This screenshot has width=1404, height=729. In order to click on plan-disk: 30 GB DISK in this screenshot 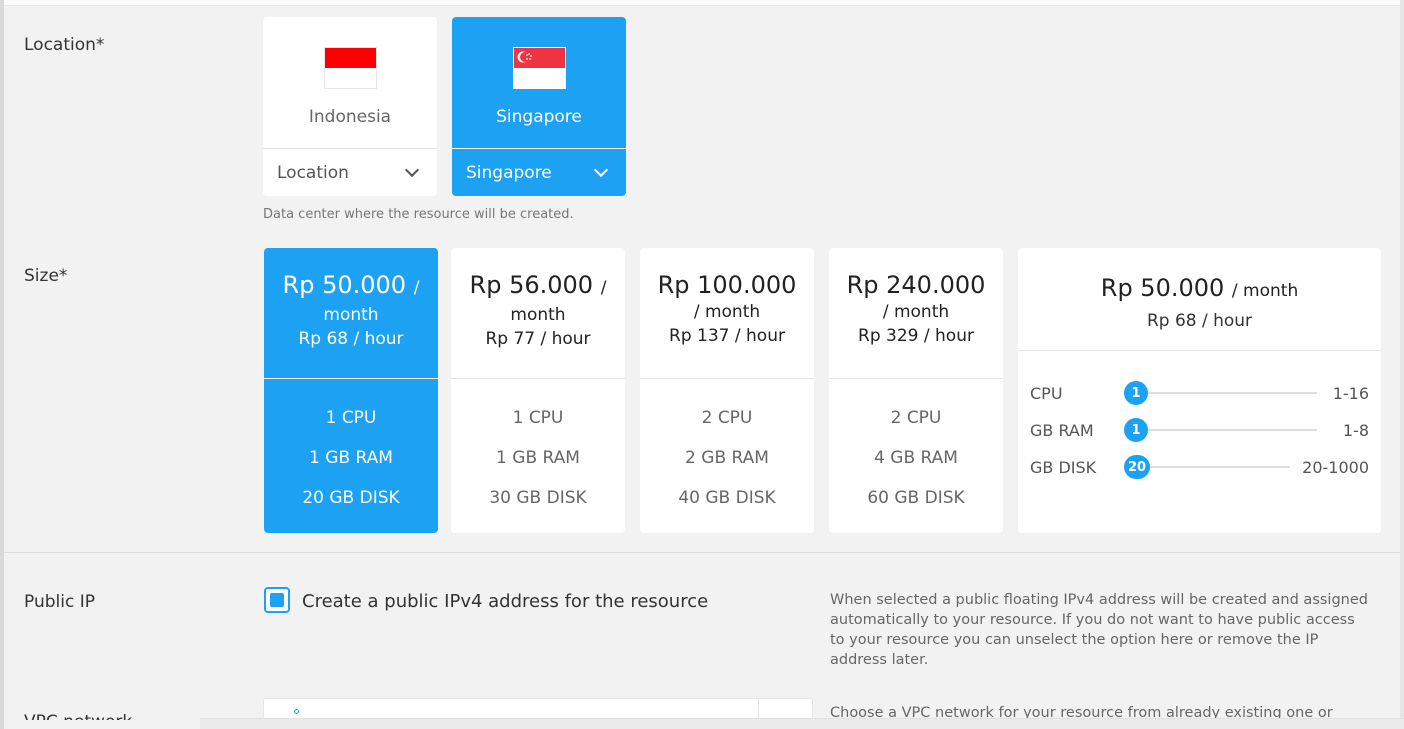, I will do `click(538, 498)`.